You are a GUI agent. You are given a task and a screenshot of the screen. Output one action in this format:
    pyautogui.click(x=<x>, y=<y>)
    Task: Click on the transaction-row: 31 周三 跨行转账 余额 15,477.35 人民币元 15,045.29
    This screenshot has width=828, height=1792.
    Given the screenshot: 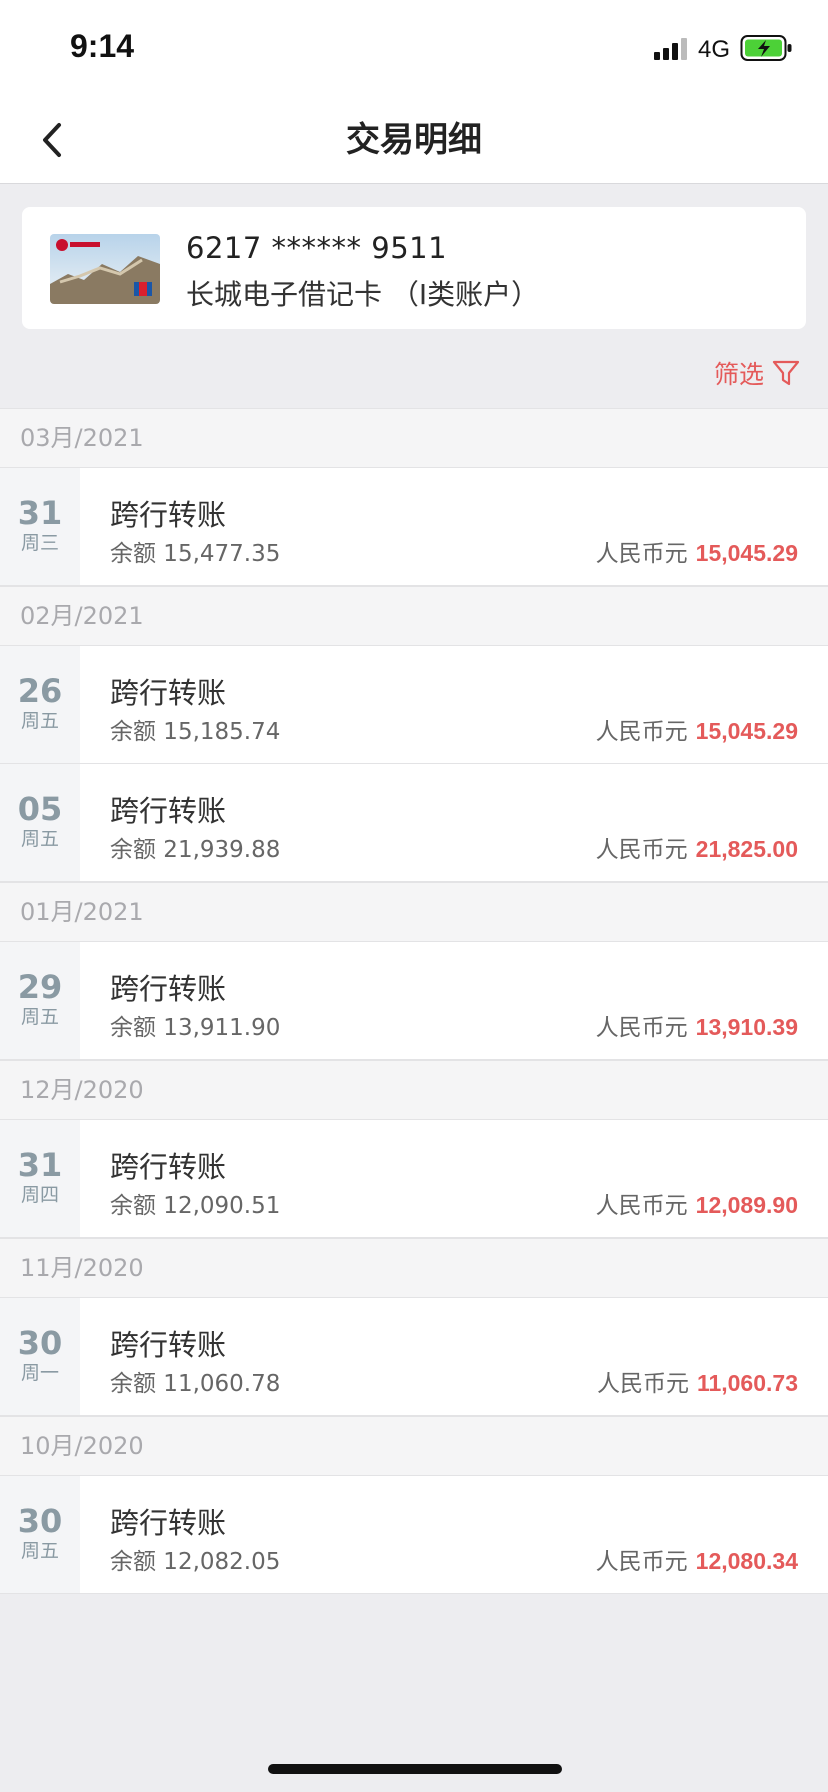 What is the action you would take?
    pyautogui.click(x=414, y=527)
    